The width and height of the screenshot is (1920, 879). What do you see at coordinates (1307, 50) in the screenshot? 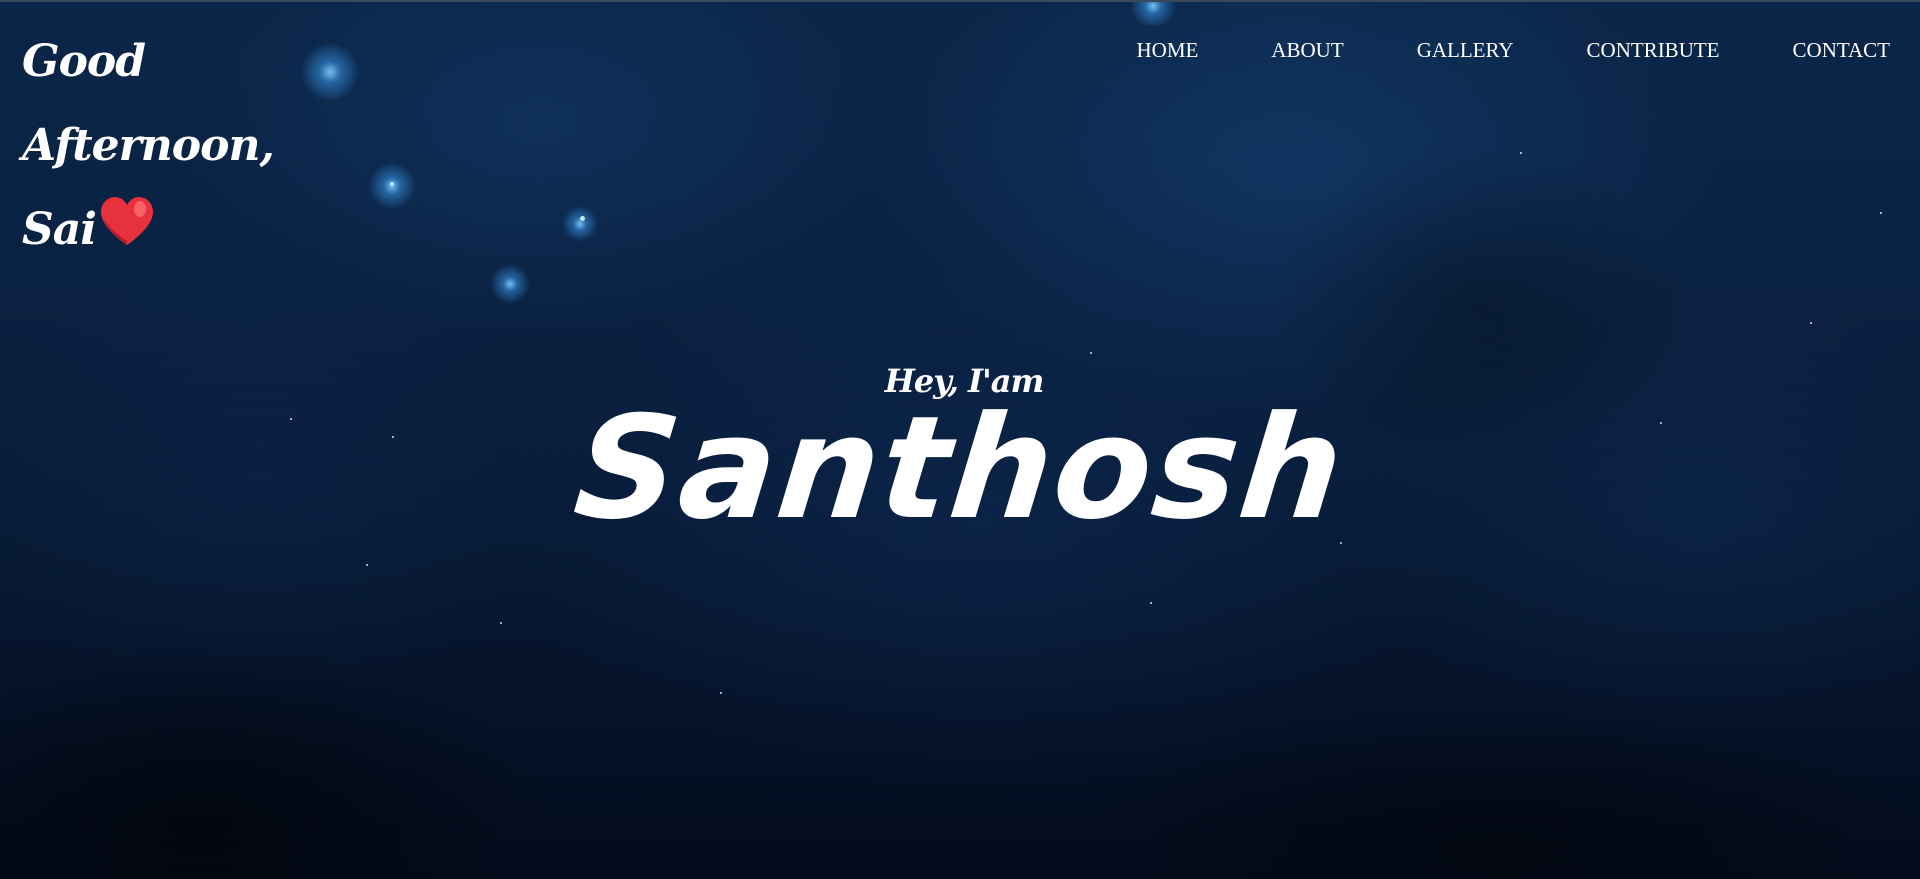
I see `nav-about: ABOUT` at bounding box center [1307, 50].